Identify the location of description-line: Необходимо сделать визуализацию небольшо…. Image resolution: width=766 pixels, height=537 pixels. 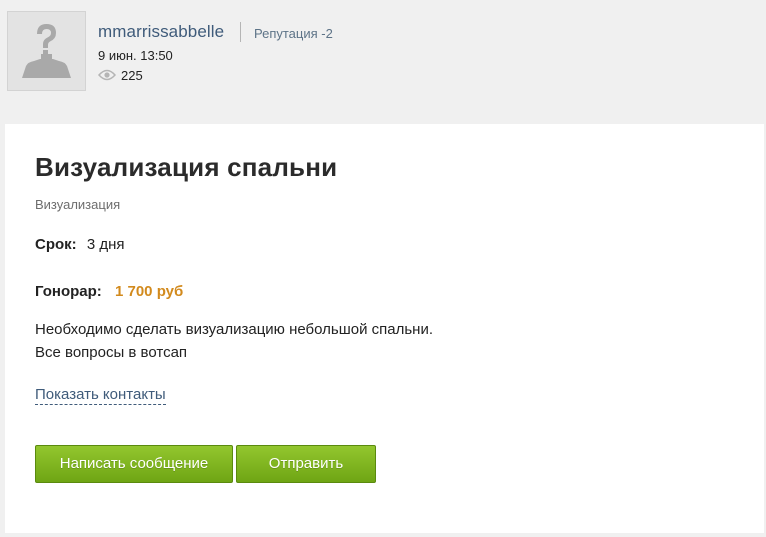
(234, 329).